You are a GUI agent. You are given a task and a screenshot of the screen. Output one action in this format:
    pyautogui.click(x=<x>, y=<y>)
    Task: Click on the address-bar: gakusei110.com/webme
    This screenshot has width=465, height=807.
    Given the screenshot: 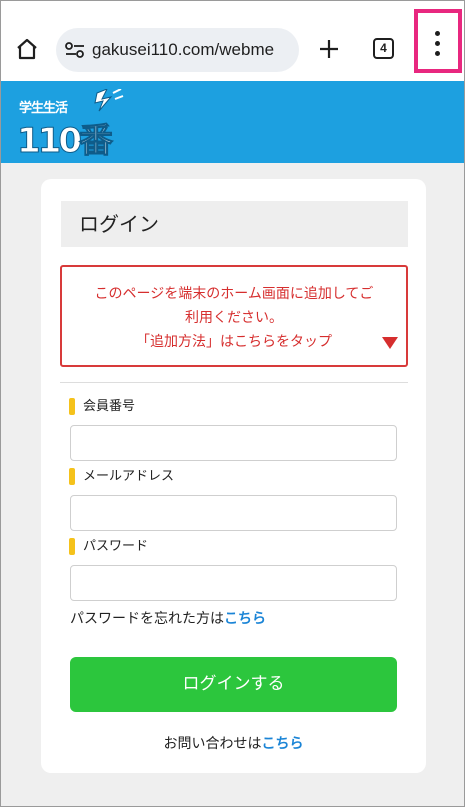 What is the action you would take?
    pyautogui.click(x=177, y=50)
    